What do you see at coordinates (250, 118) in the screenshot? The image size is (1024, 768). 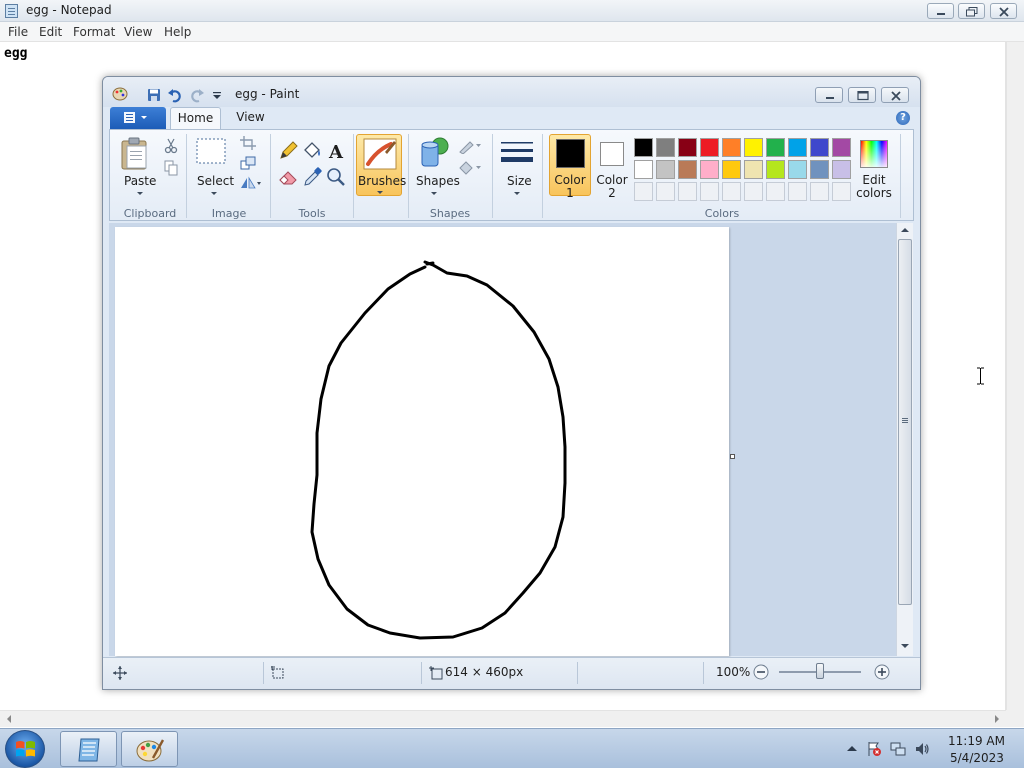 I see `tab-view: View` at bounding box center [250, 118].